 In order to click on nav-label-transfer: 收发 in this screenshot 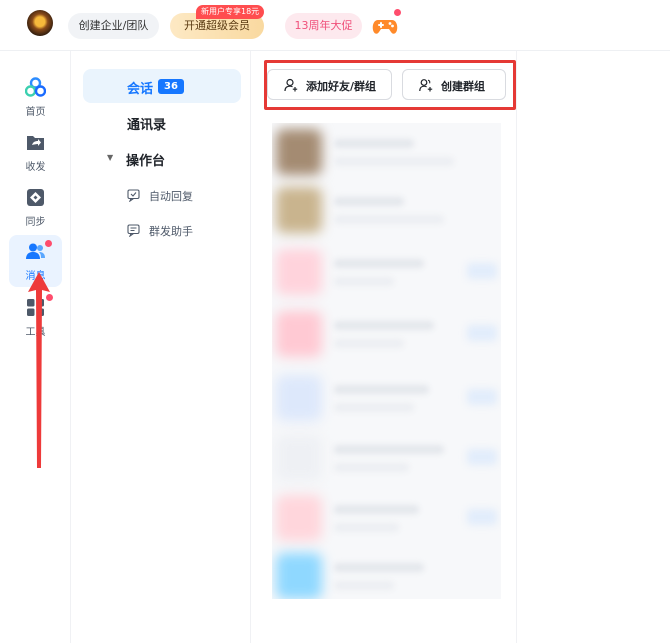, I will do `click(35, 167)`.